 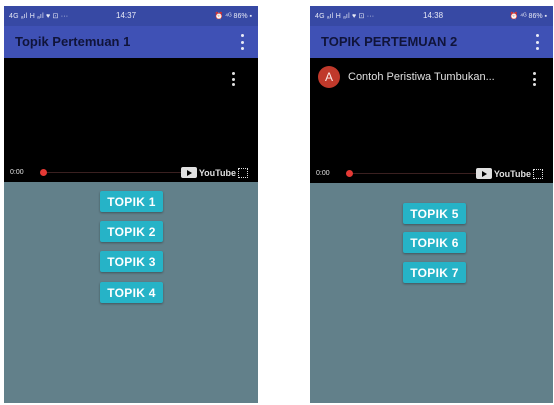 I want to click on status-time: 14:38, so click(x=433, y=15).